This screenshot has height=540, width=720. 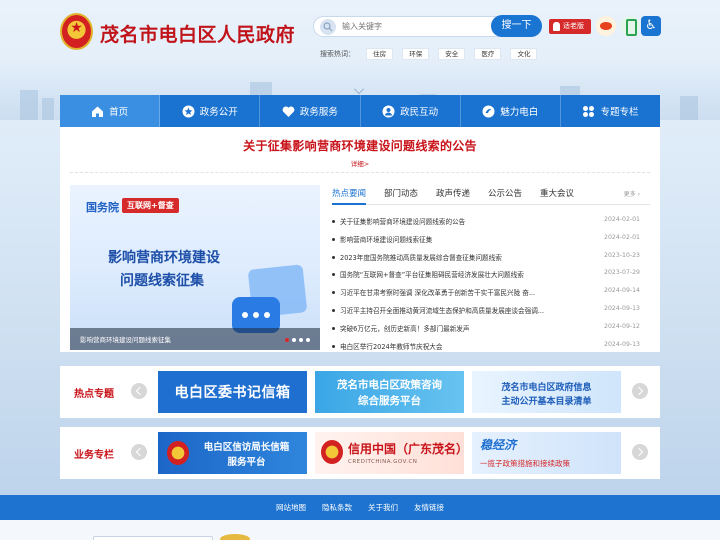 What do you see at coordinates (632, 193) in the screenshot?
I see `news-more-link: 更多 ›` at bounding box center [632, 193].